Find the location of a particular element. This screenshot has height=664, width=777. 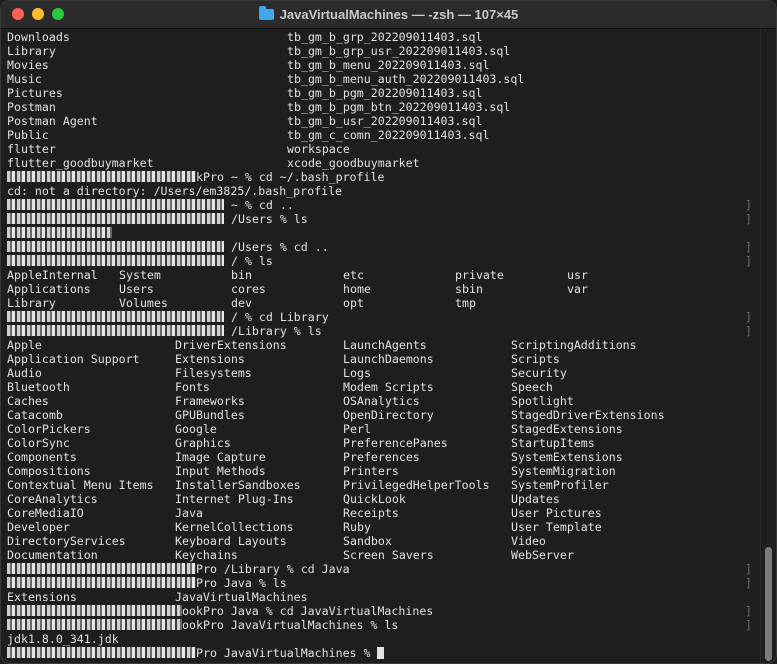

terminal-text: Graphics is located at coordinates (203, 443).